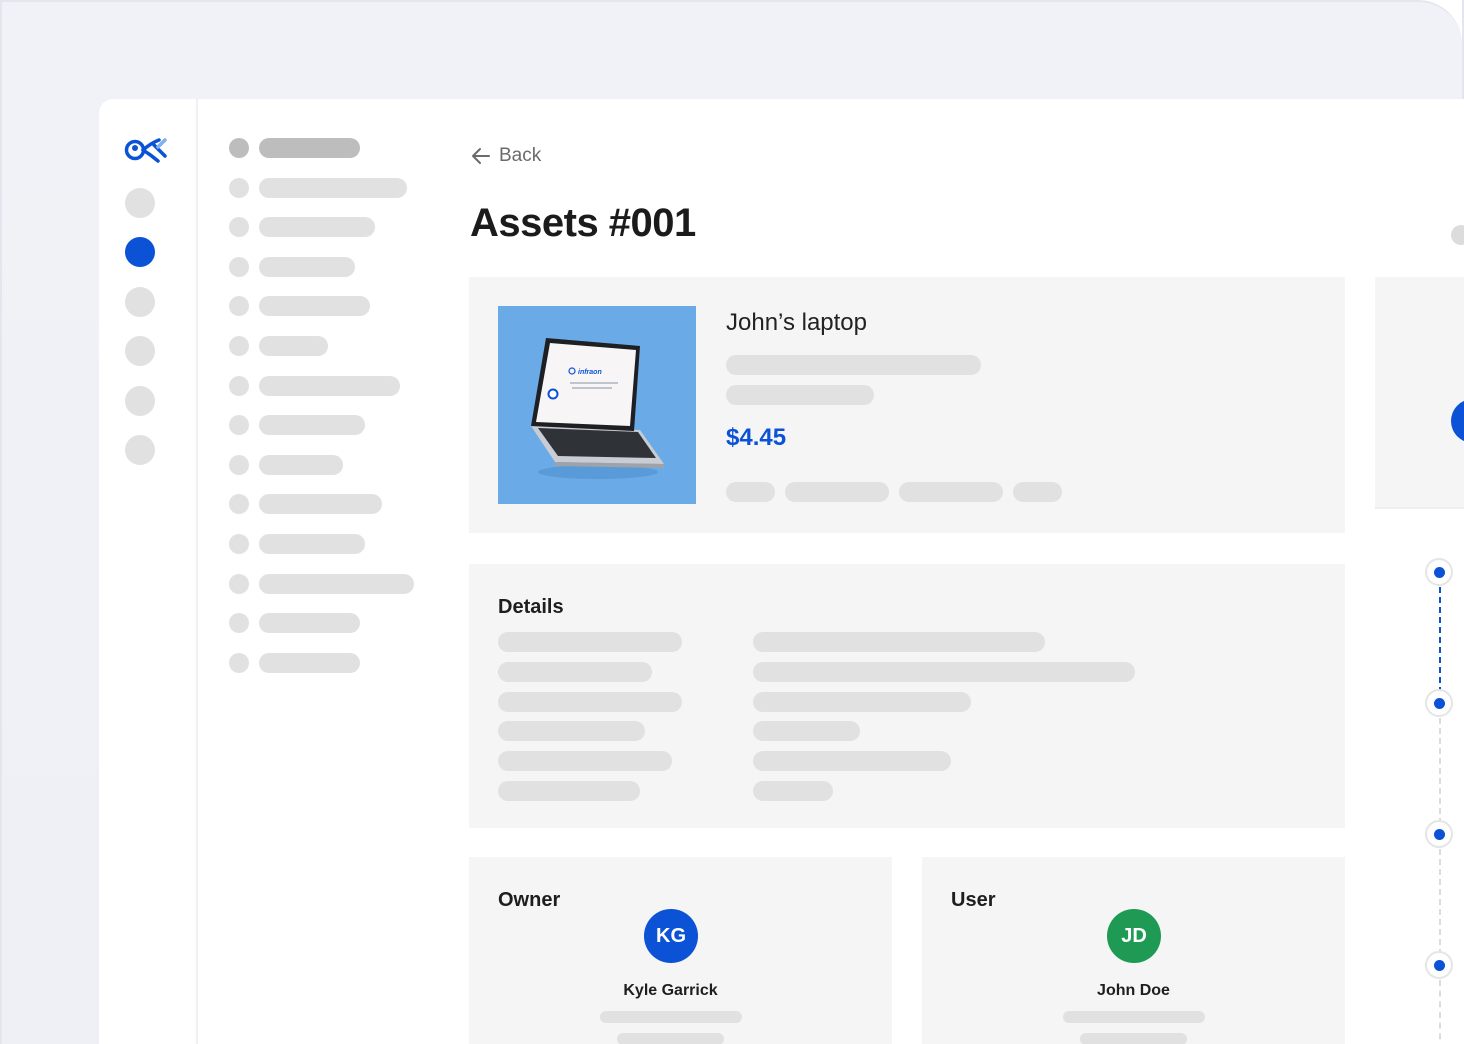  What do you see at coordinates (796, 322) in the screenshot?
I see `asset-name: John’s laptop` at bounding box center [796, 322].